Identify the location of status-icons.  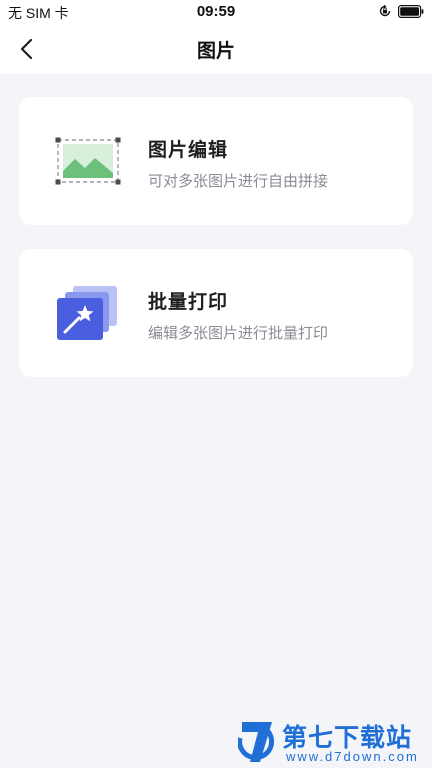
(401, 11).